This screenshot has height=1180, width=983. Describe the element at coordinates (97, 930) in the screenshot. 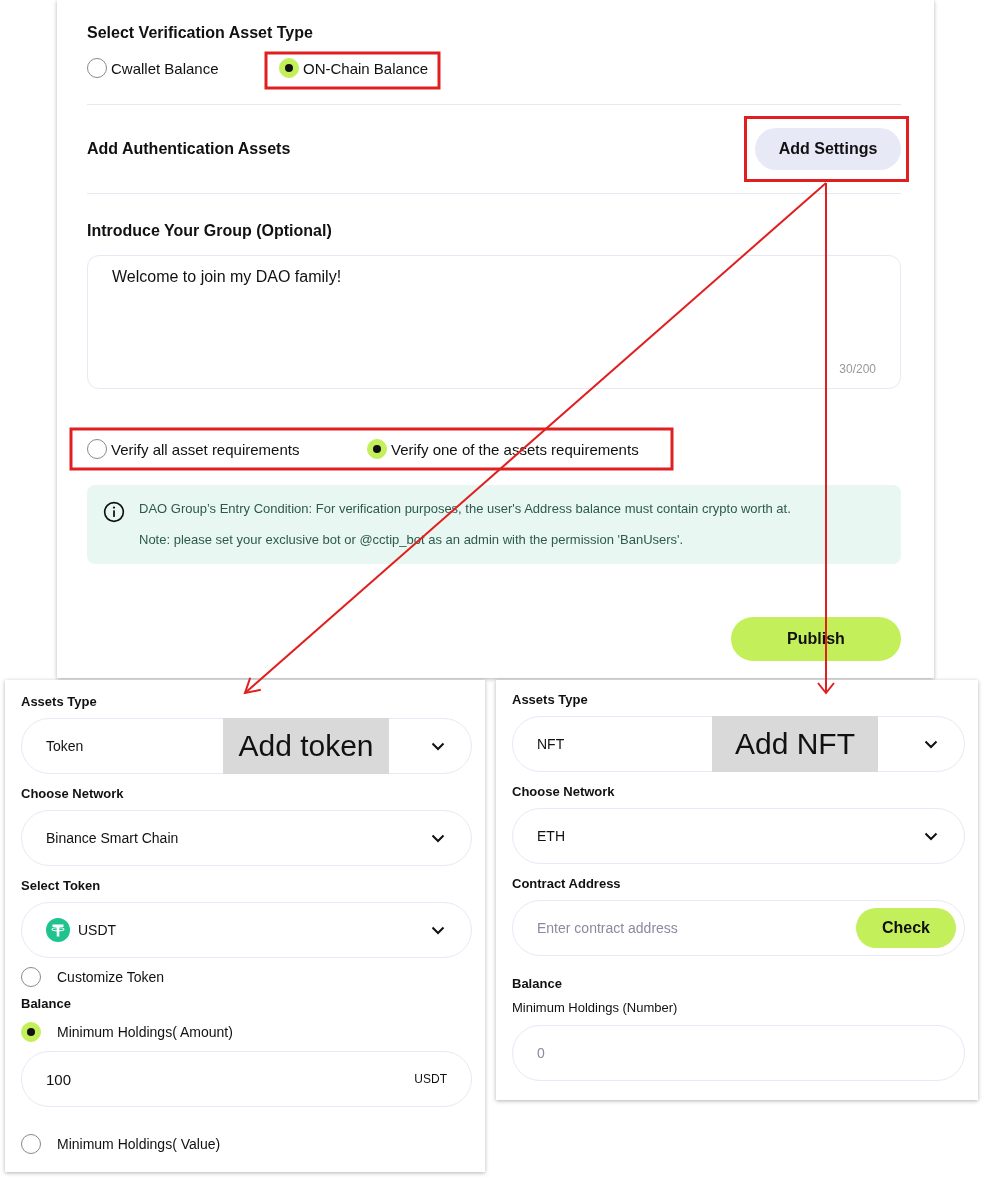

I see `dropdown-value: USDT` at that location.